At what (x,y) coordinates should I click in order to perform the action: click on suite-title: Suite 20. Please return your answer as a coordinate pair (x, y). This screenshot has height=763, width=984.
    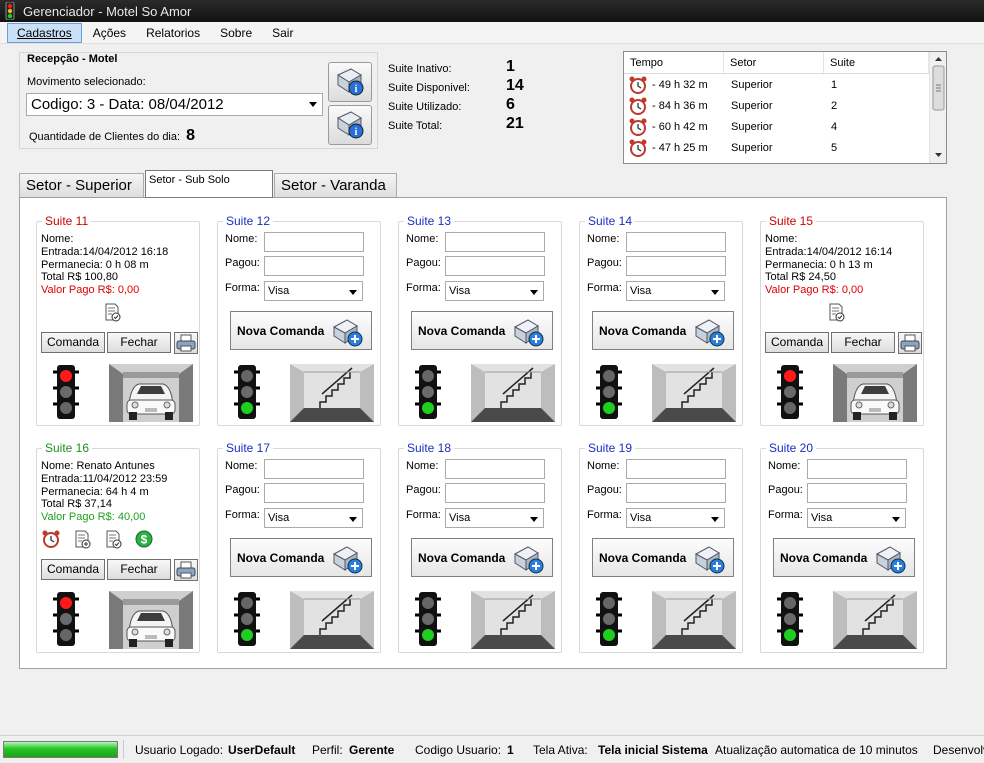
    Looking at the image, I should click on (791, 448).